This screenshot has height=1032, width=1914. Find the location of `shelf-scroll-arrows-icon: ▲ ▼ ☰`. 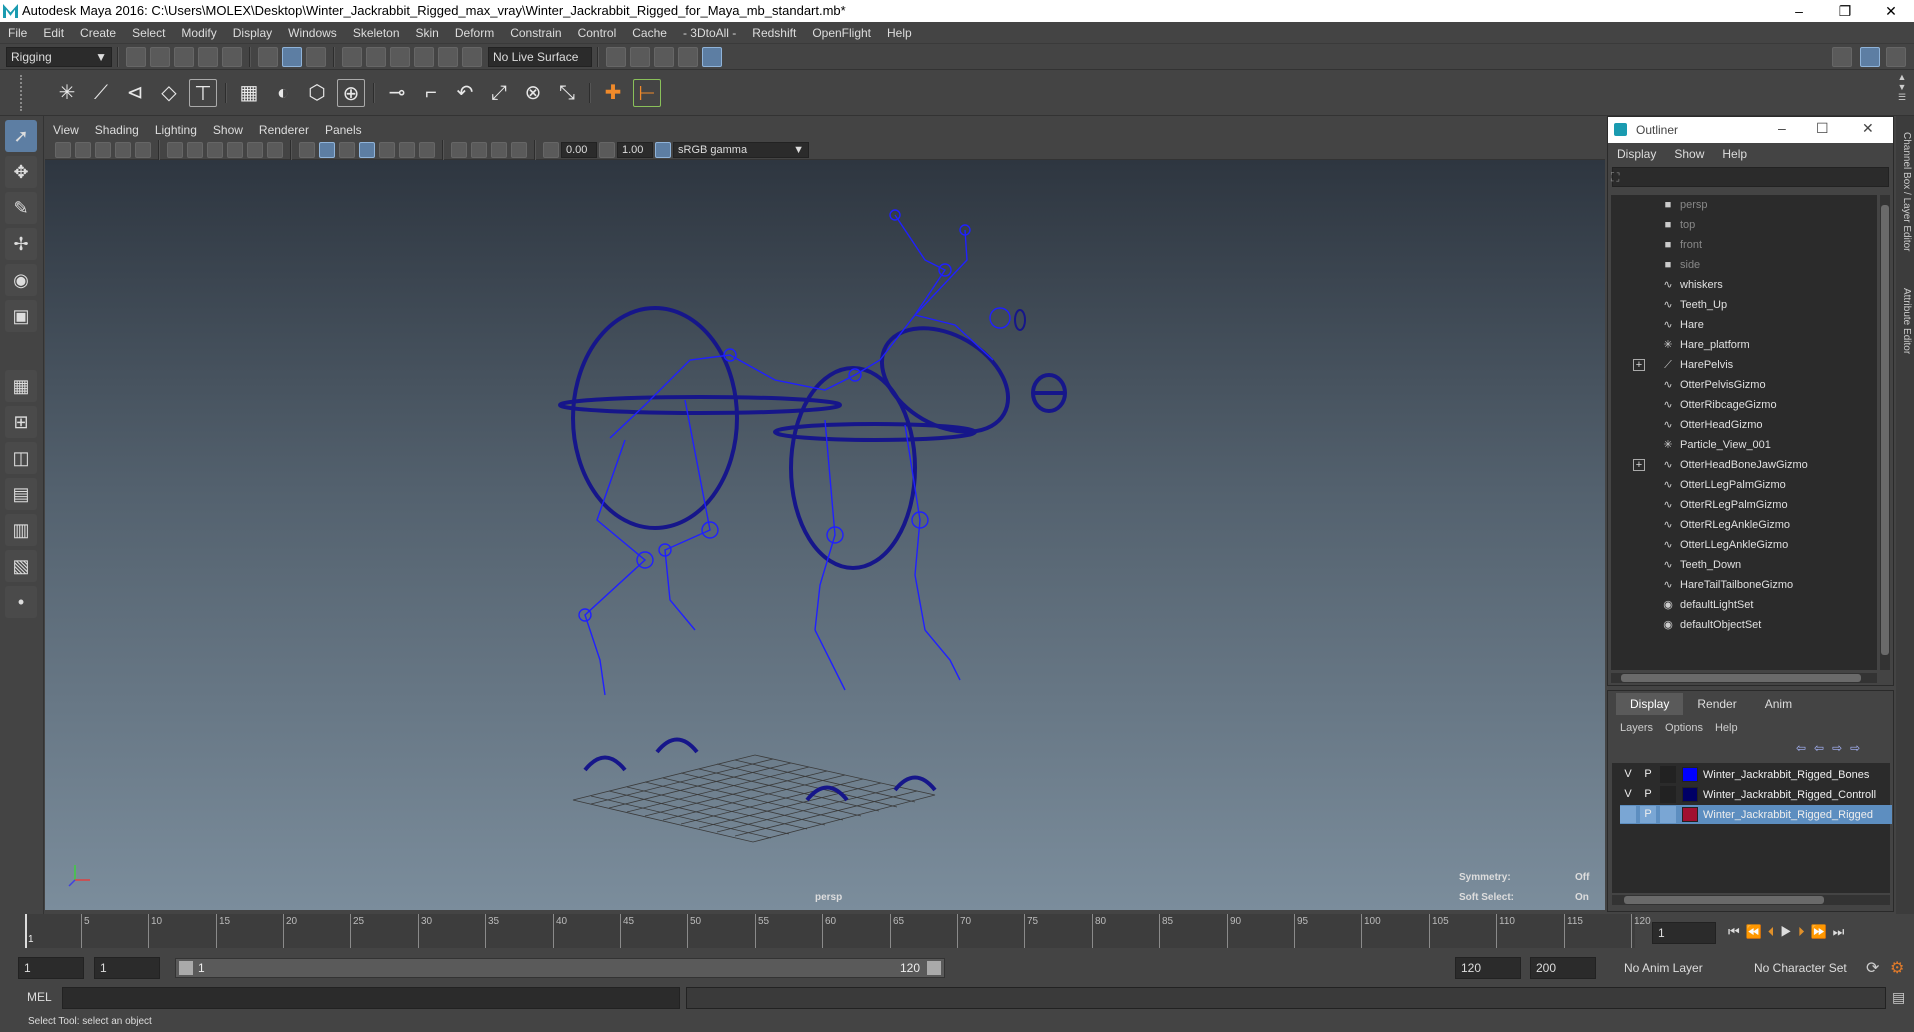

shelf-scroll-arrows-icon: ▲ ▼ ☰ is located at coordinates (1902, 87).